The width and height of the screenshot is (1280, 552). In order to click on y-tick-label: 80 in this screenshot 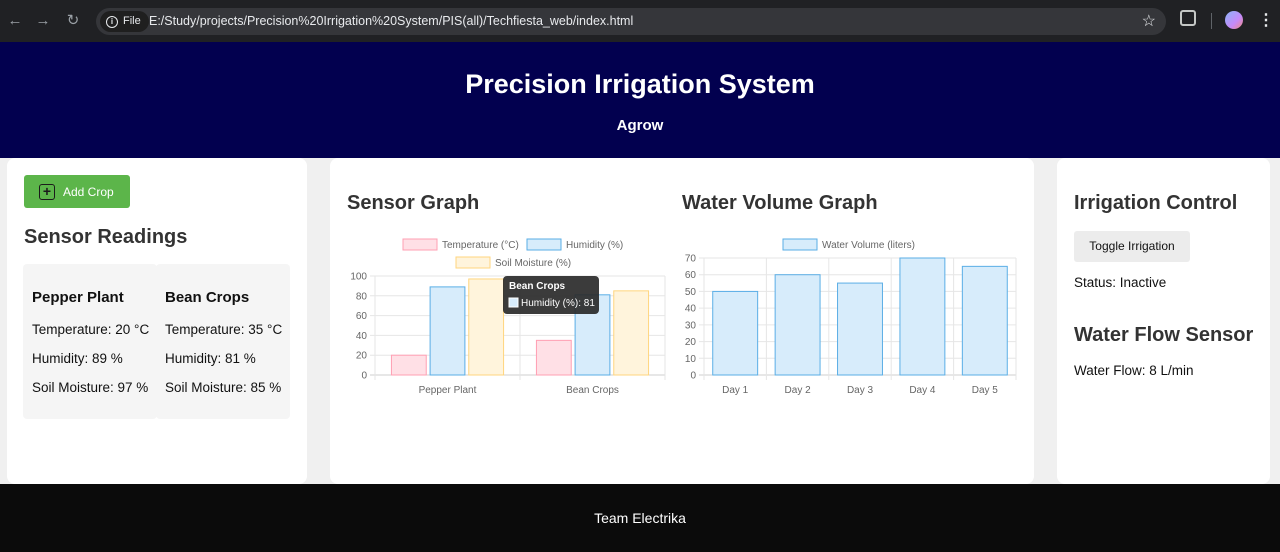, I will do `click(362, 296)`.